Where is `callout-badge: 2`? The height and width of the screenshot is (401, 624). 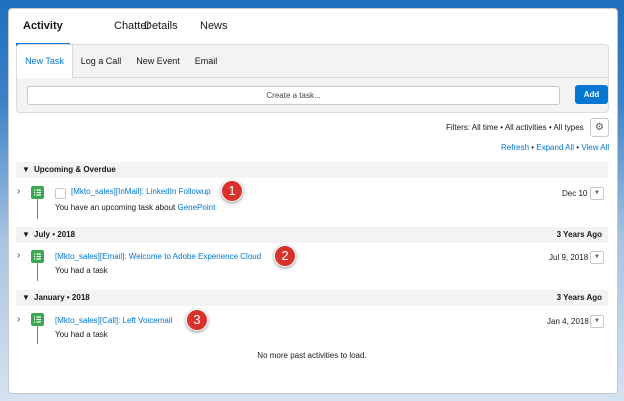 callout-badge: 2 is located at coordinates (285, 256).